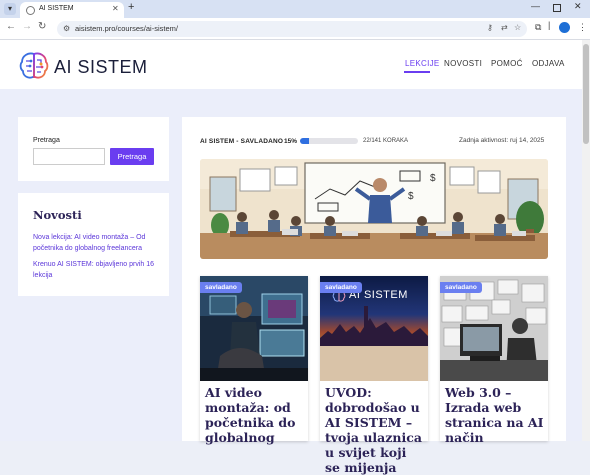 This screenshot has height=475, width=590. Describe the element at coordinates (11, 26) in the screenshot. I see `back-icon: ←` at that location.